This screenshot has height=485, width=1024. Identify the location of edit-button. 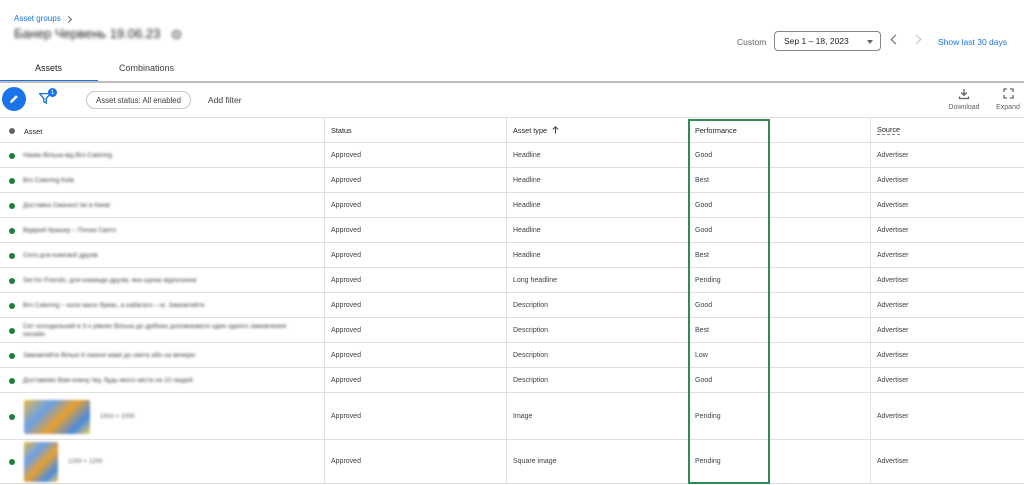
(14, 99).